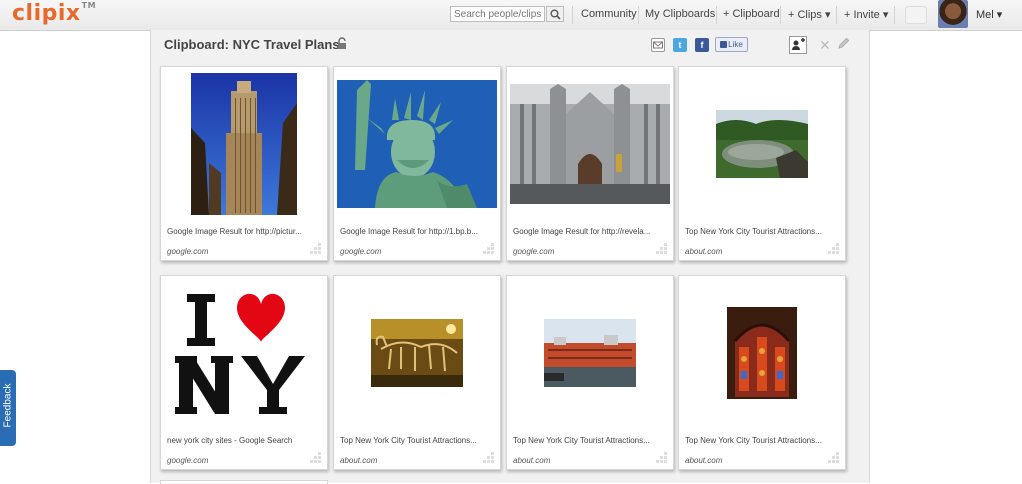 This screenshot has height=484, width=1022. What do you see at coordinates (680, 14) in the screenshot?
I see `nav-my-clipboards: My Clipboards` at bounding box center [680, 14].